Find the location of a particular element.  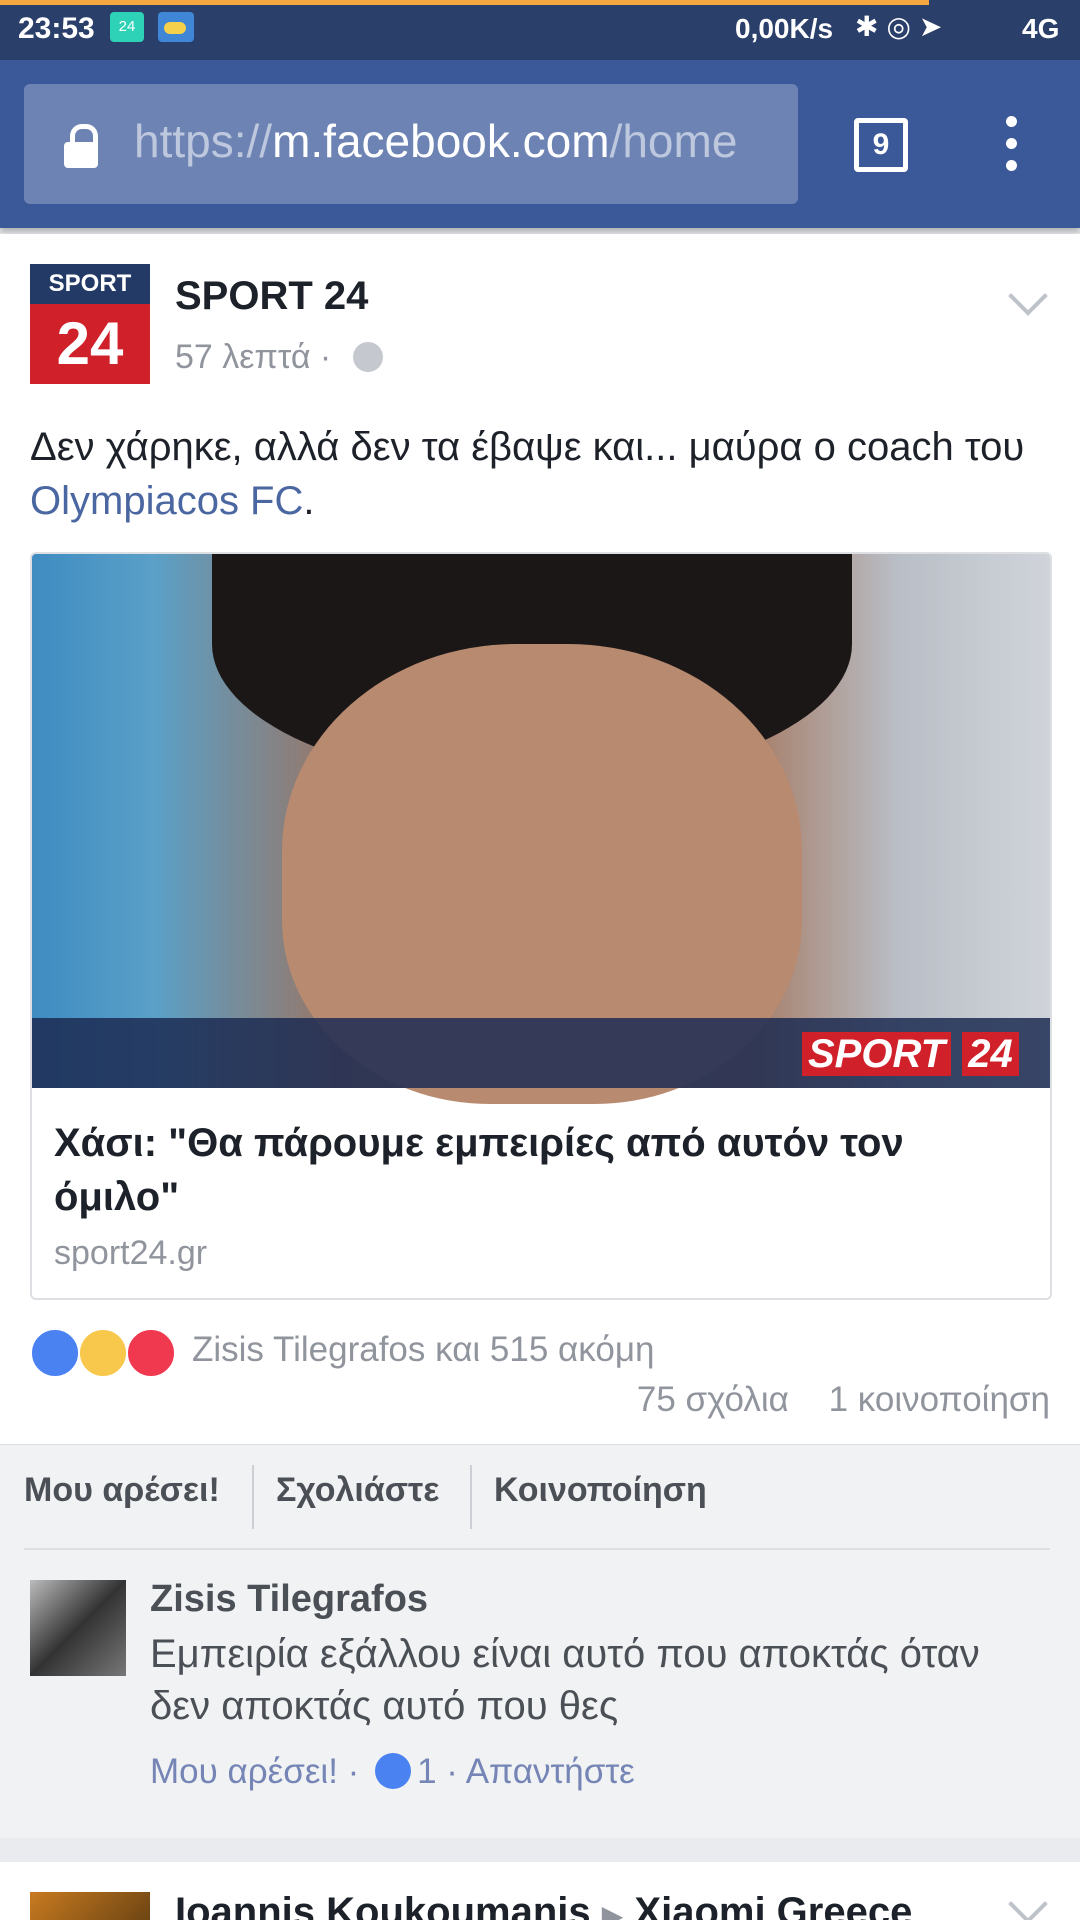

sport24-watermark: SPORT 24 is located at coordinates (910, 1054).